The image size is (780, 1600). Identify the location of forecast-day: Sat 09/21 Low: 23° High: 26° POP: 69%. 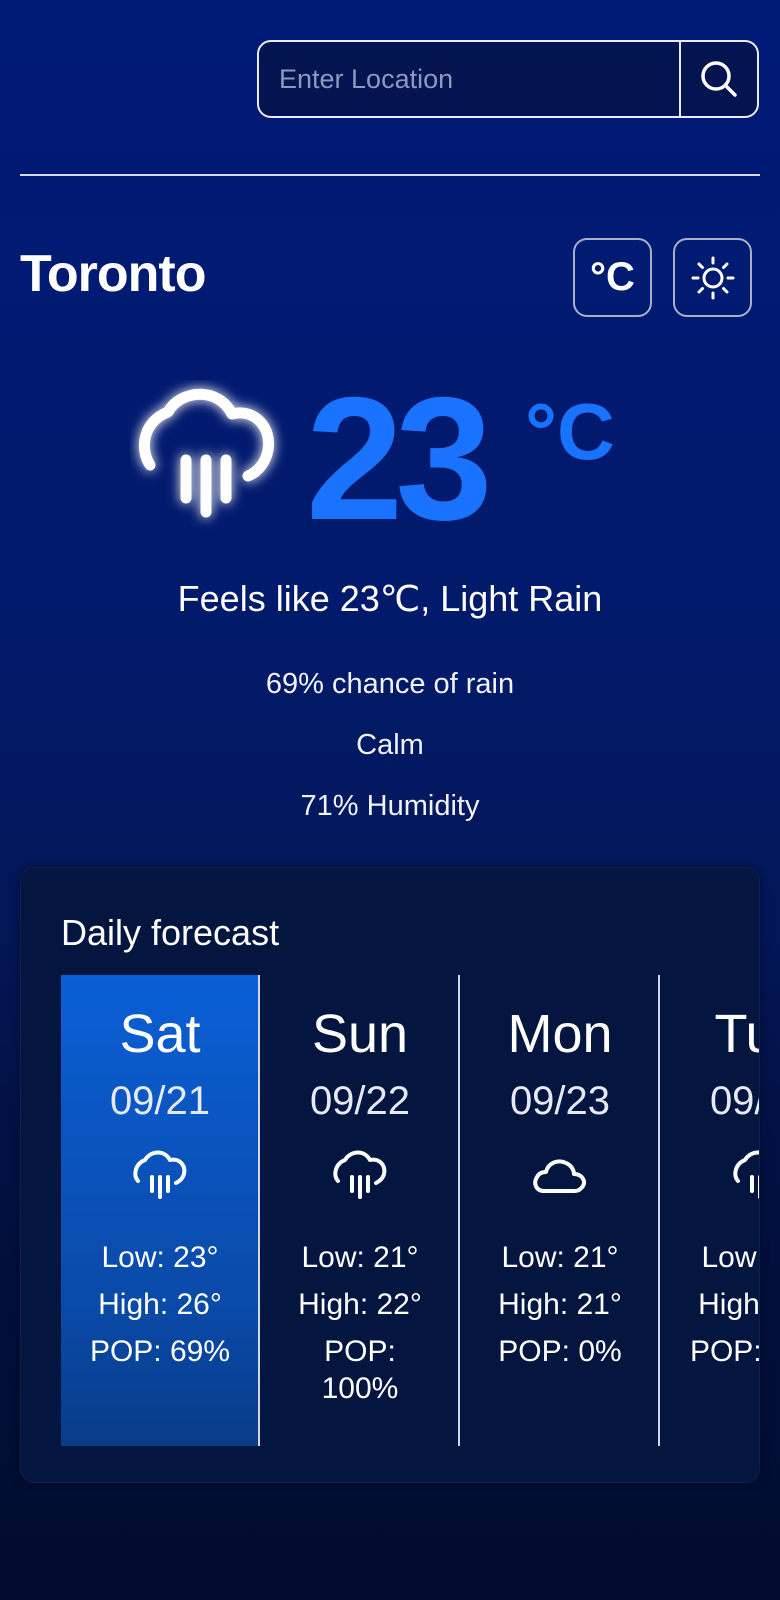
(160, 1210).